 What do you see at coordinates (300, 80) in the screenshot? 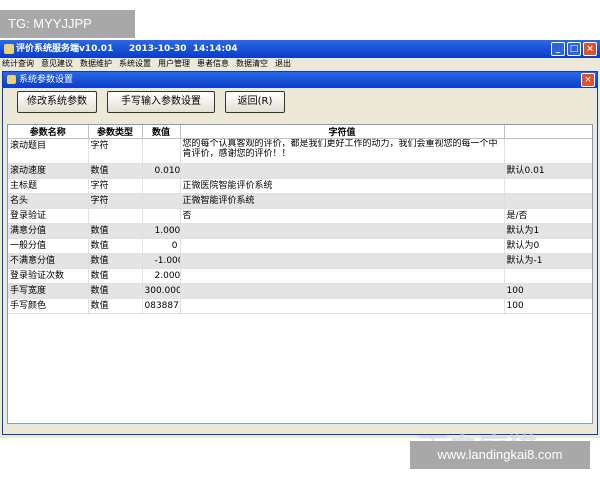
I see `dialog-title-bar: 系统参数设置 ×` at bounding box center [300, 80].